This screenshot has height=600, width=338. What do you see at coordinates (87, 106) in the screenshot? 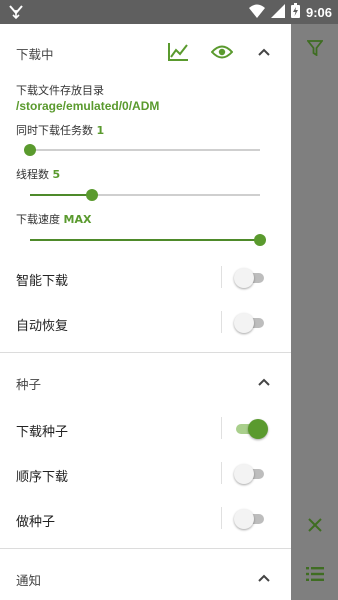
I see `folder-path: /storage/emulated/0/ADM` at bounding box center [87, 106].